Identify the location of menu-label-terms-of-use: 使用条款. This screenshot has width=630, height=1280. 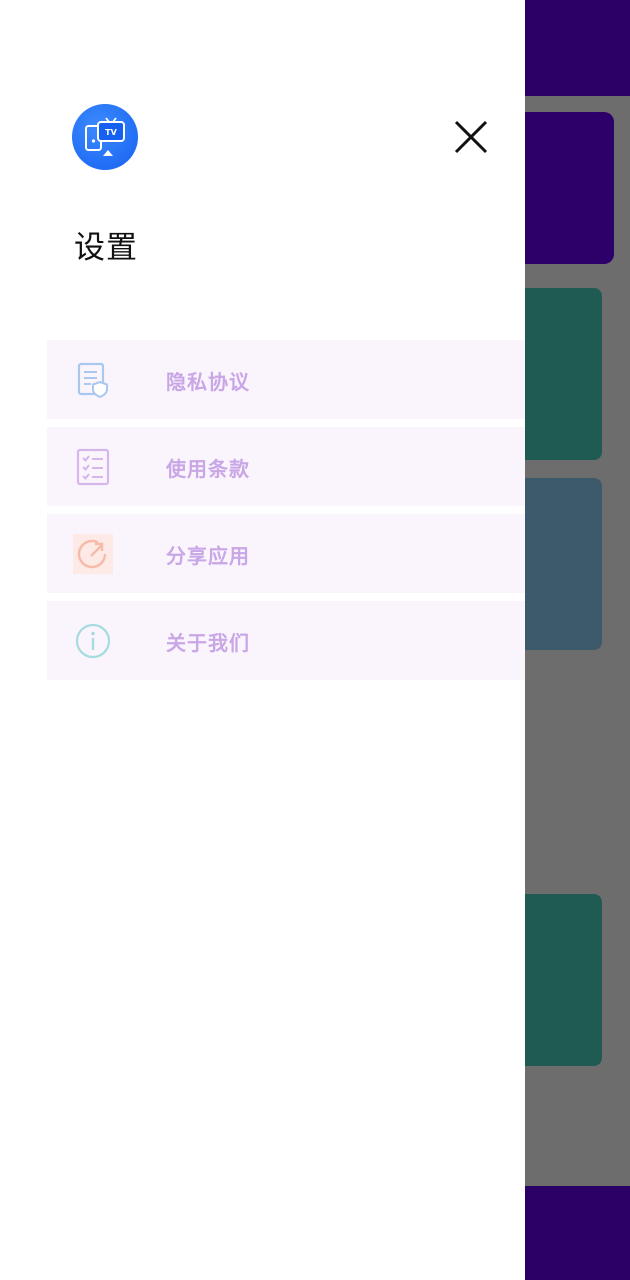
(208, 469).